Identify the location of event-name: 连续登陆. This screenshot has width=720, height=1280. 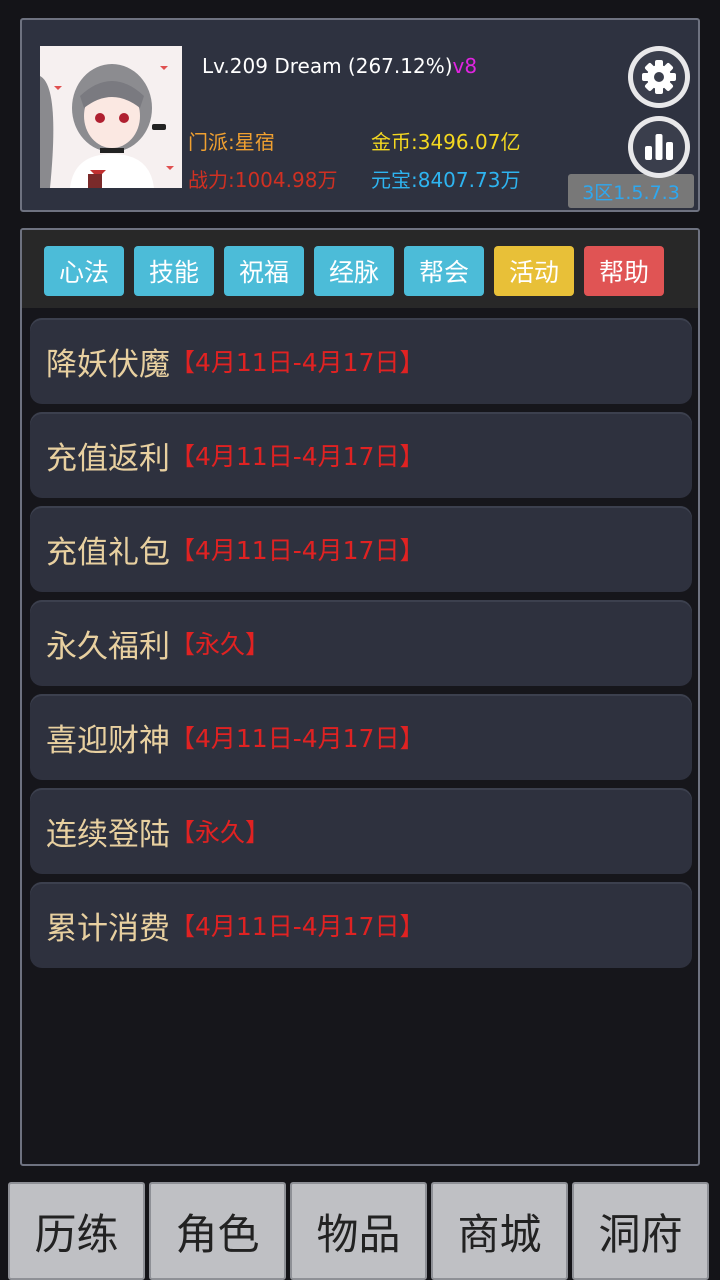
(108, 834).